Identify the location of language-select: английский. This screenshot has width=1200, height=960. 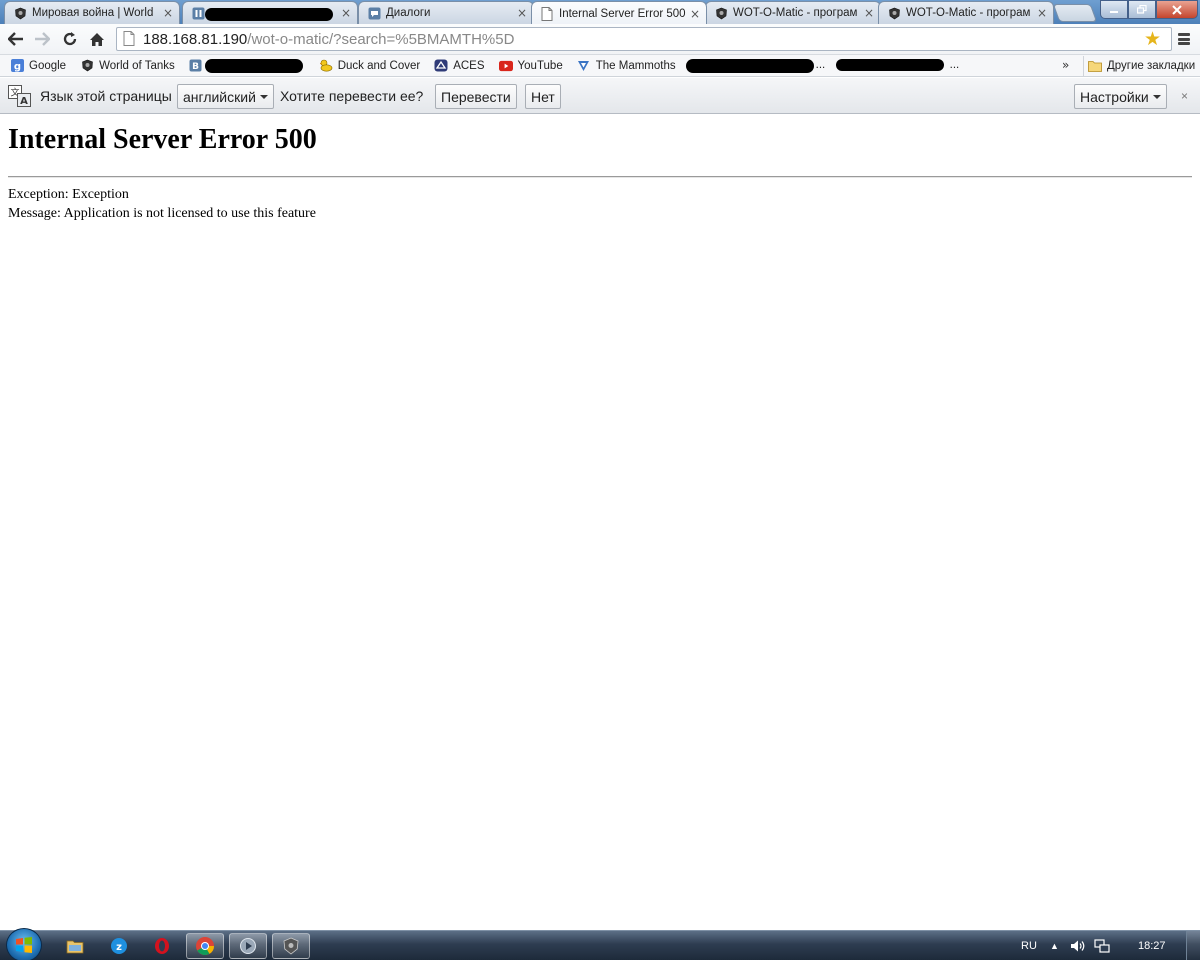
(225, 96).